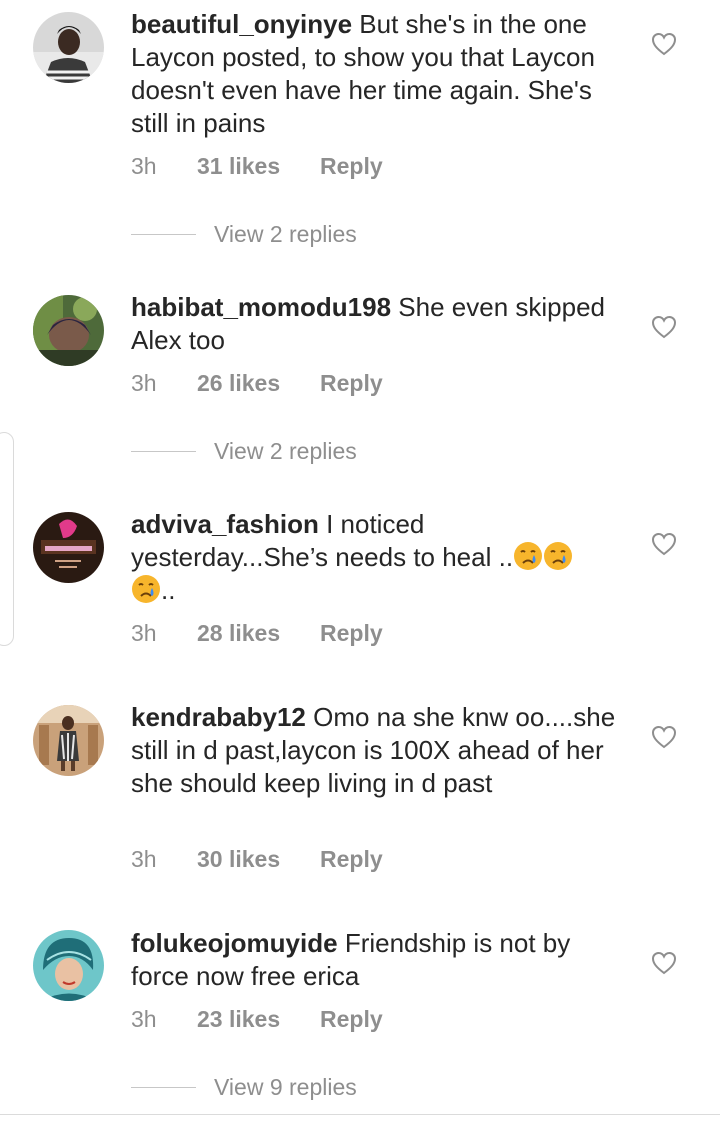 This screenshot has width=720, height=1131. Describe the element at coordinates (360, 1114) in the screenshot. I see `bottom-divider` at that location.